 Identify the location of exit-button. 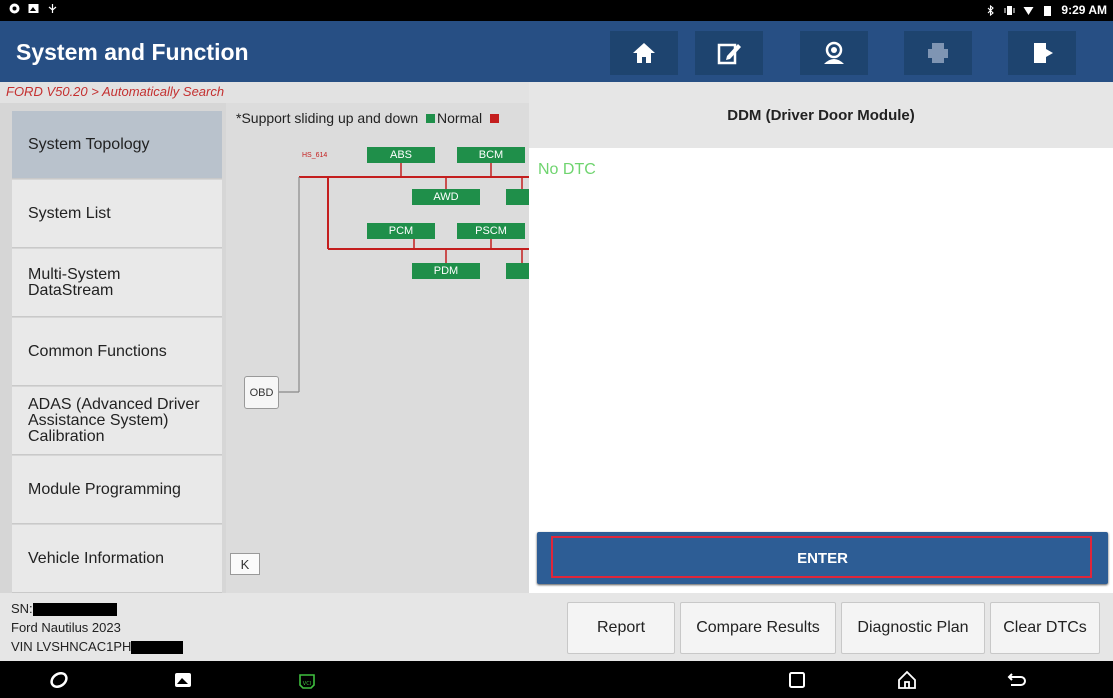
(1042, 53).